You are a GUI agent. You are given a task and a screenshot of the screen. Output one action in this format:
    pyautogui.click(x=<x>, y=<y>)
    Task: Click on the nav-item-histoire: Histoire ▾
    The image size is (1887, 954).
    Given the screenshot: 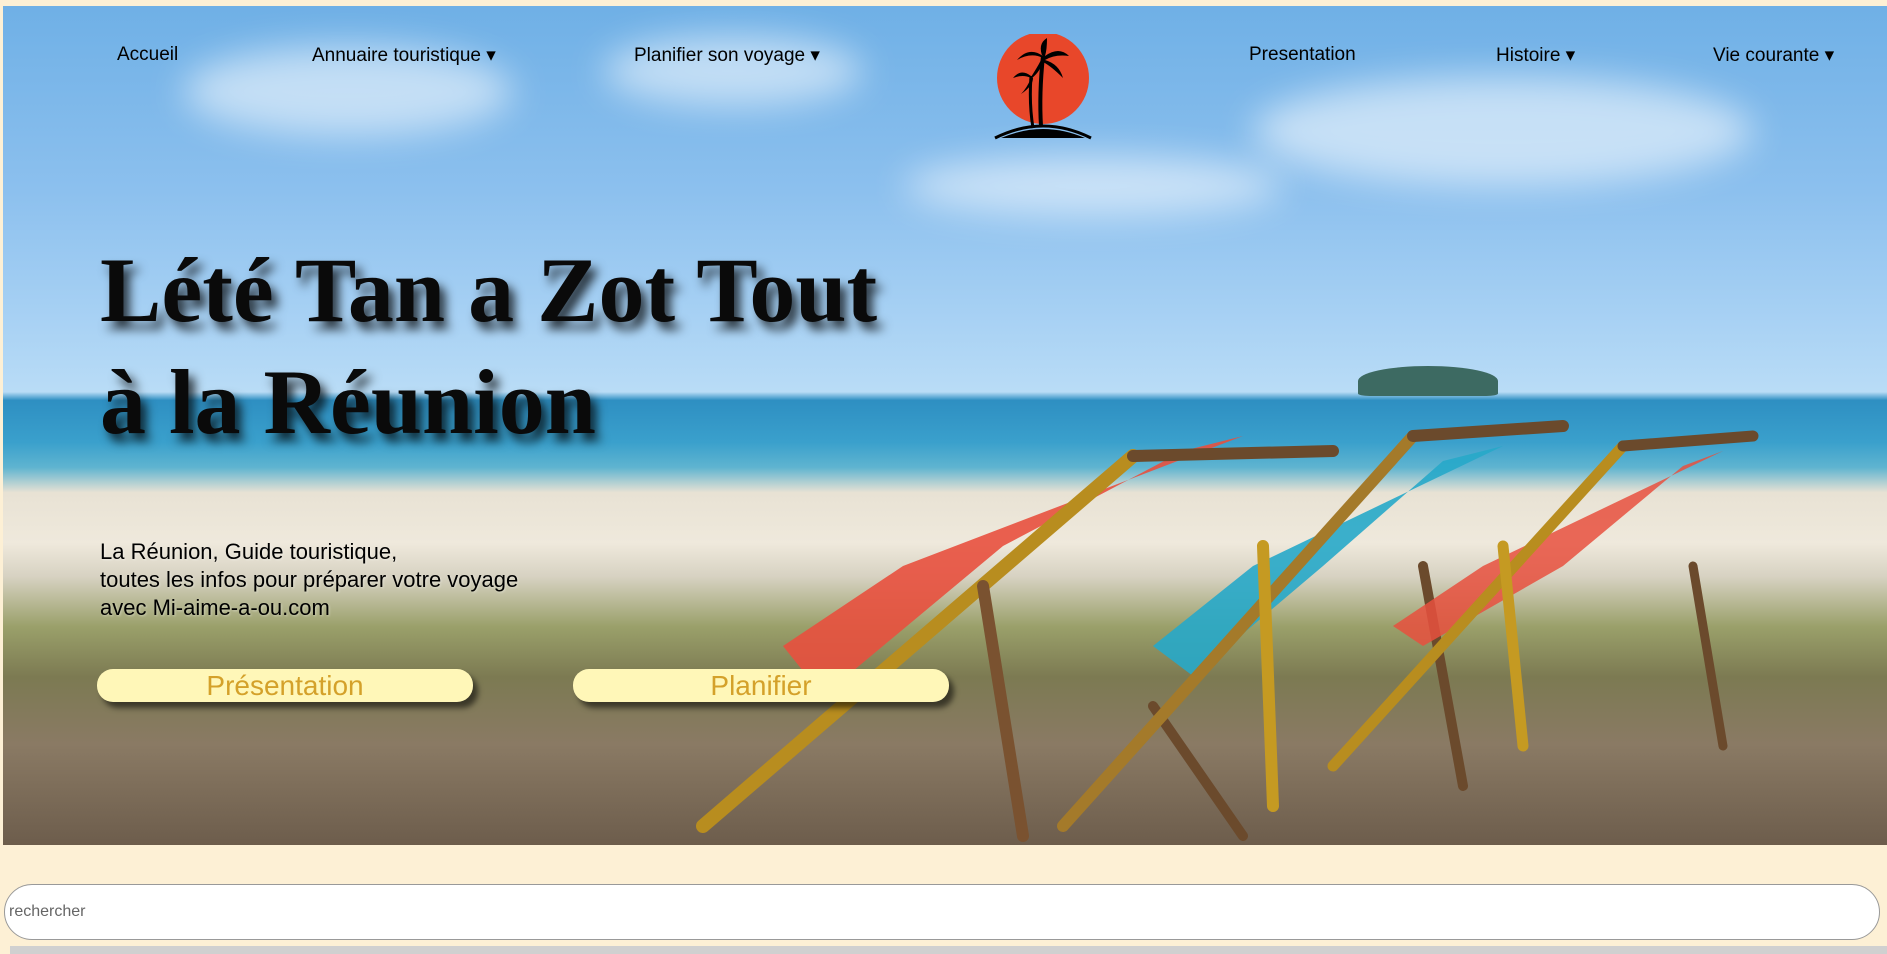 What is the action you would take?
    pyautogui.click(x=1535, y=55)
    